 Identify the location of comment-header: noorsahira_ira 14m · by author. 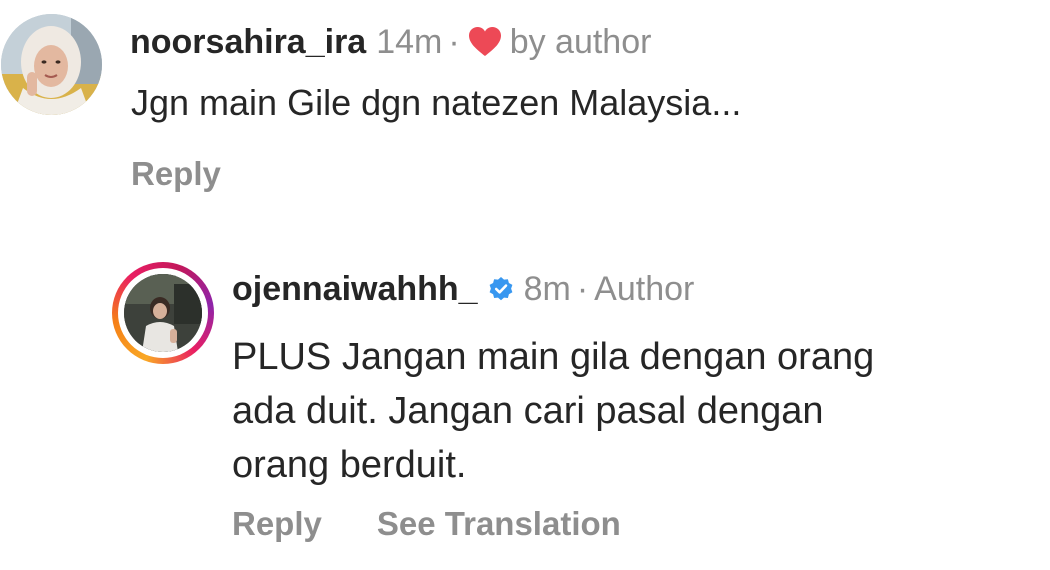
(390, 42).